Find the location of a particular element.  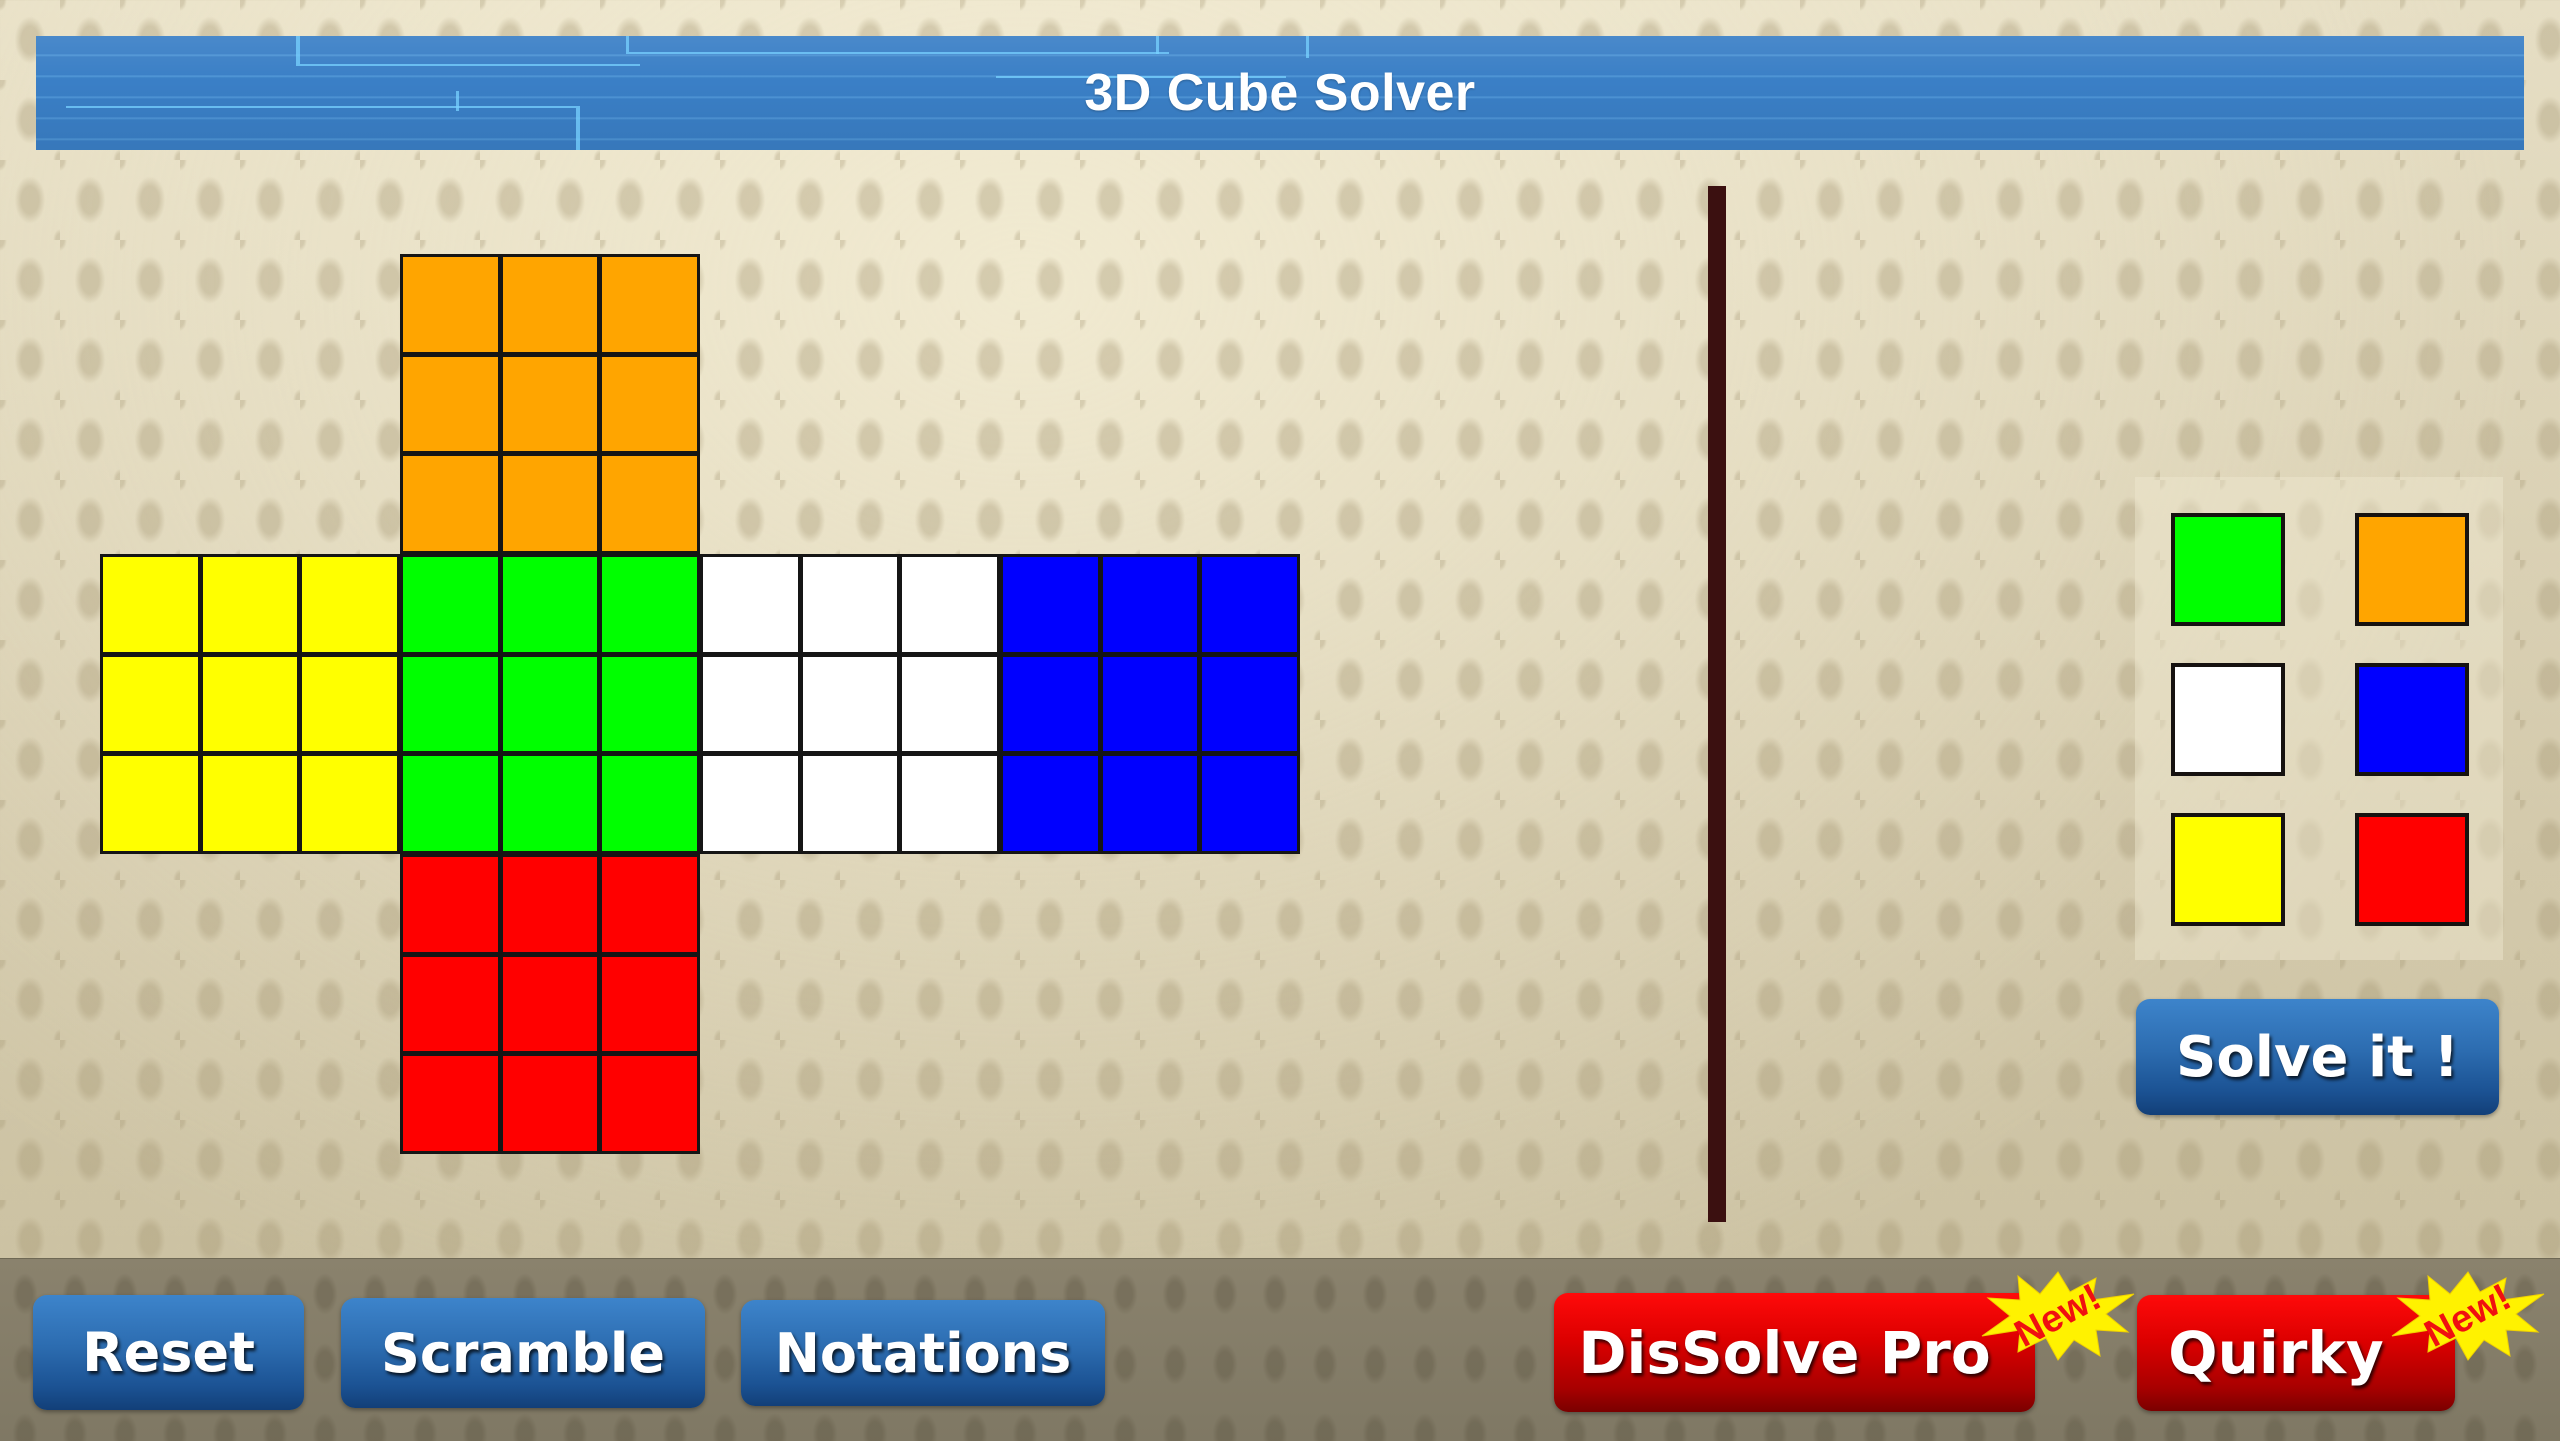

cube-face-back is located at coordinates (1150, 704).